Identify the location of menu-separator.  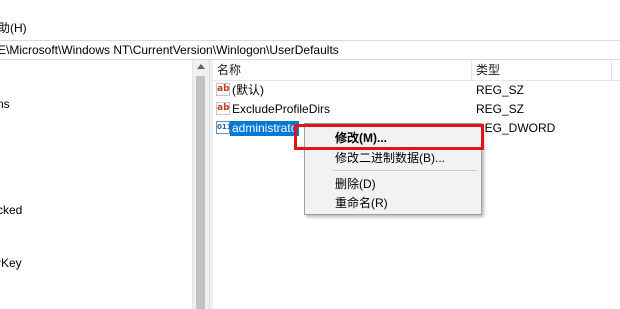
(405, 170).